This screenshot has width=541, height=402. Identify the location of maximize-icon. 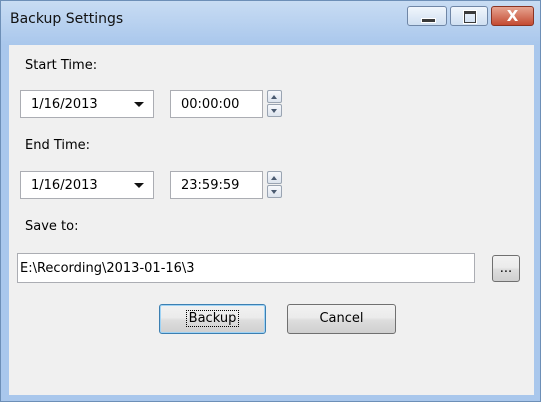
(469, 16).